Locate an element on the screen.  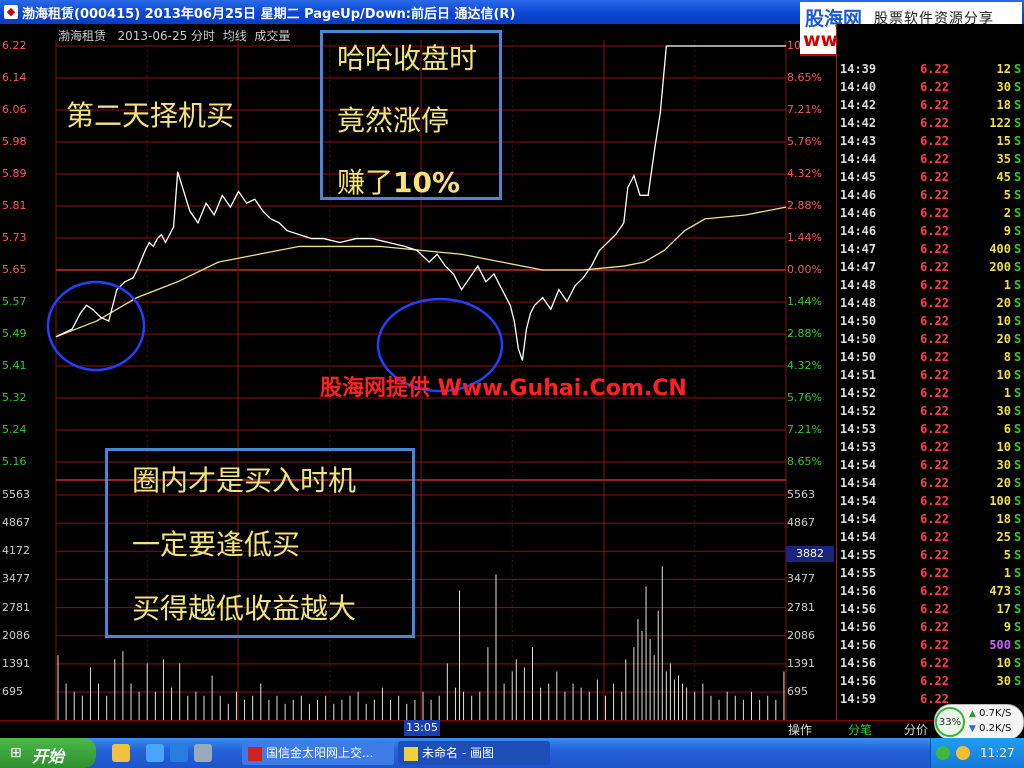
volume-tick-label: 4867 is located at coordinates (16, 523).